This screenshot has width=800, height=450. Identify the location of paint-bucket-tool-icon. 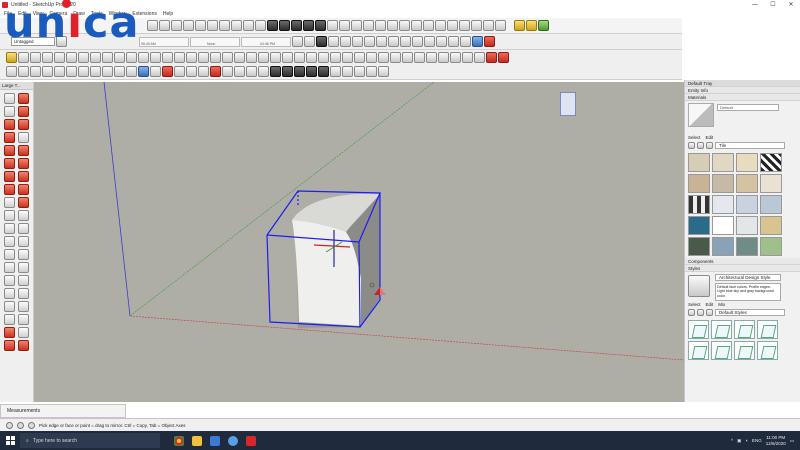
(9, 111).